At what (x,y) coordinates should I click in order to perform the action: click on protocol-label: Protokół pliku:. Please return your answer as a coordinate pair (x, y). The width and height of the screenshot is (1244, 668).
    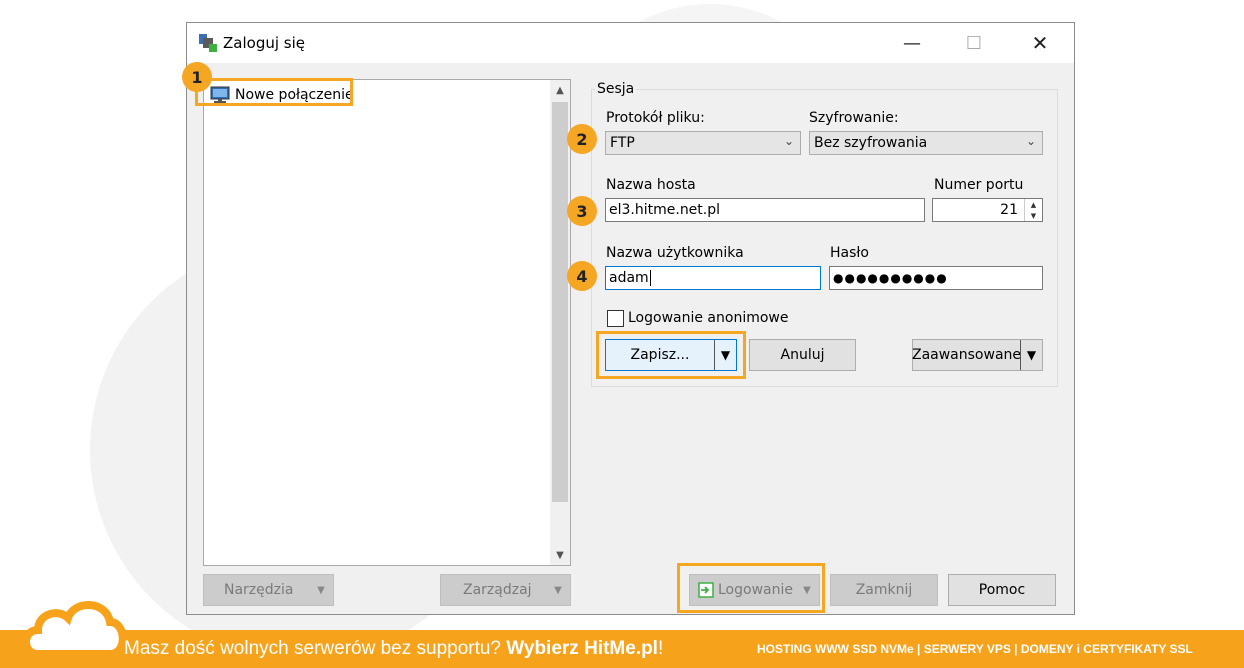
    Looking at the image, I should click on (655, 118).